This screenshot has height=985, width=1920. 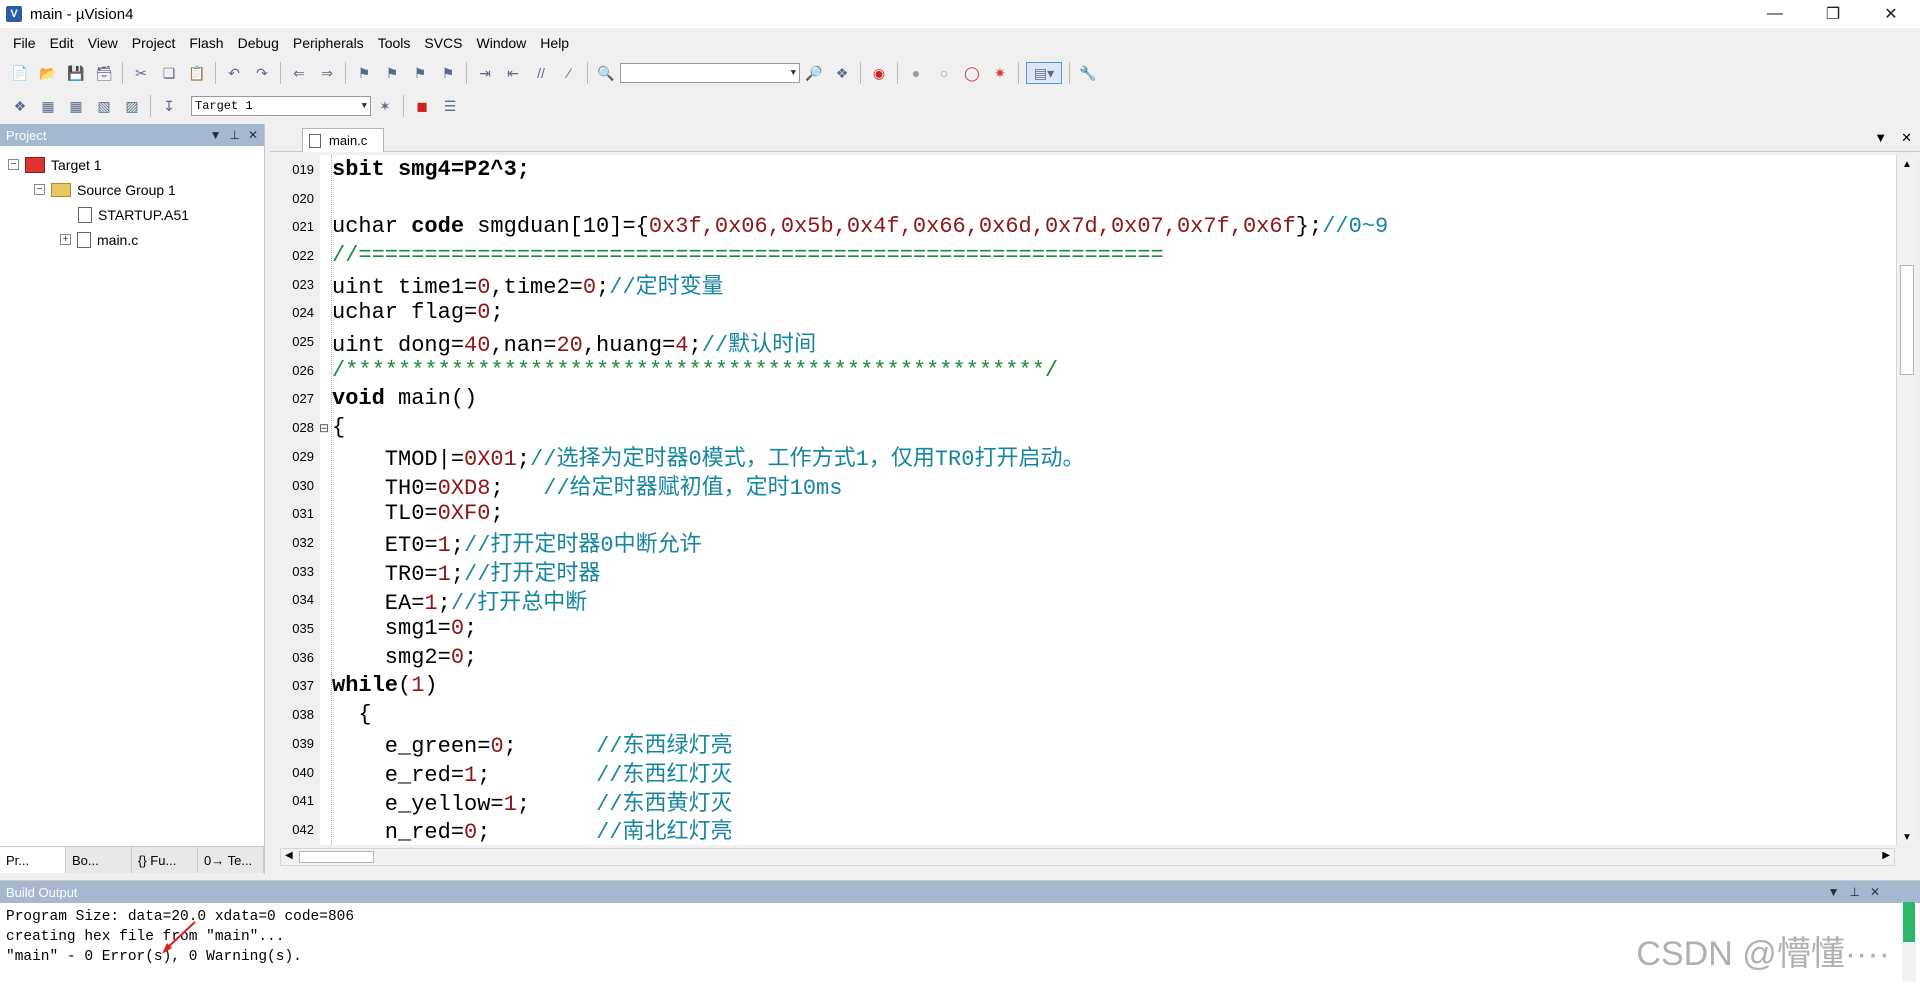 What do you see at coordinates (303, 399) in the screenshot?
I see `line-number: 027` at bounding box center [303, 399].